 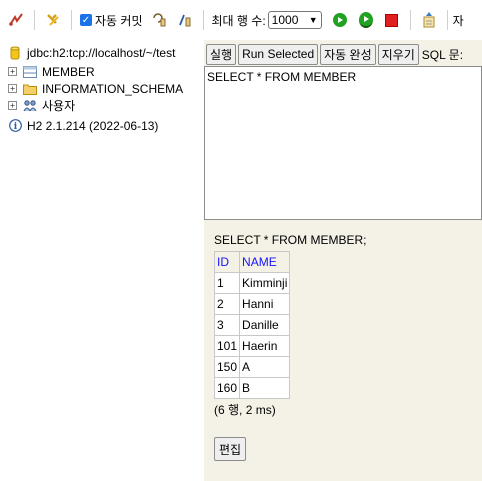 I want to click on history-icon, so click(x=429, y=20).